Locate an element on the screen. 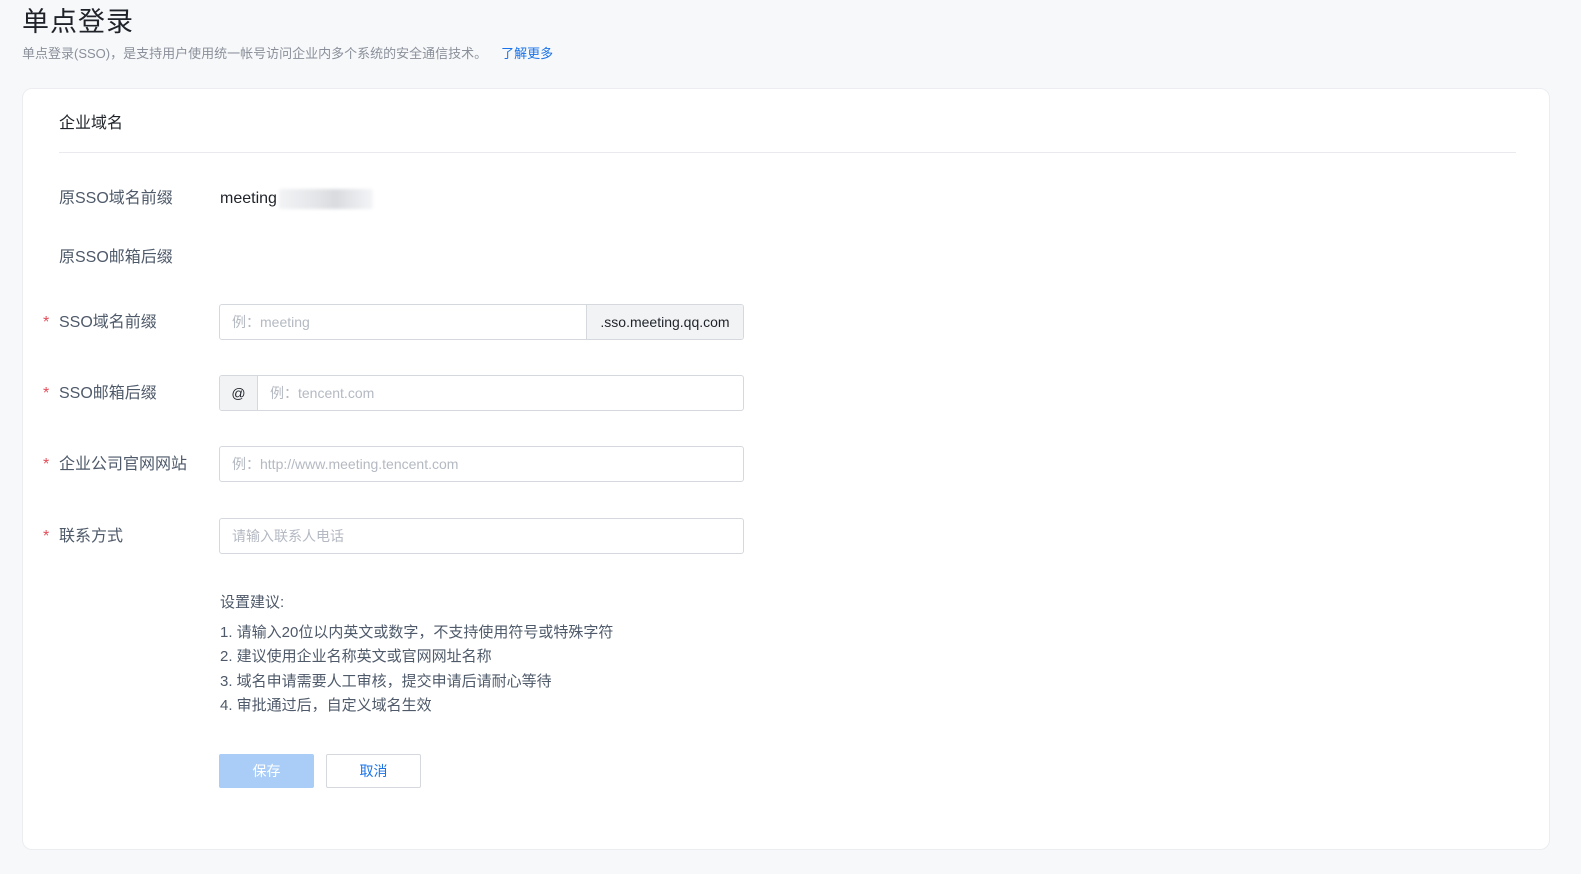 The width and height of the screenshot is (1581, 874). cancel-button: 取消 is located at coordinates (373, 771).